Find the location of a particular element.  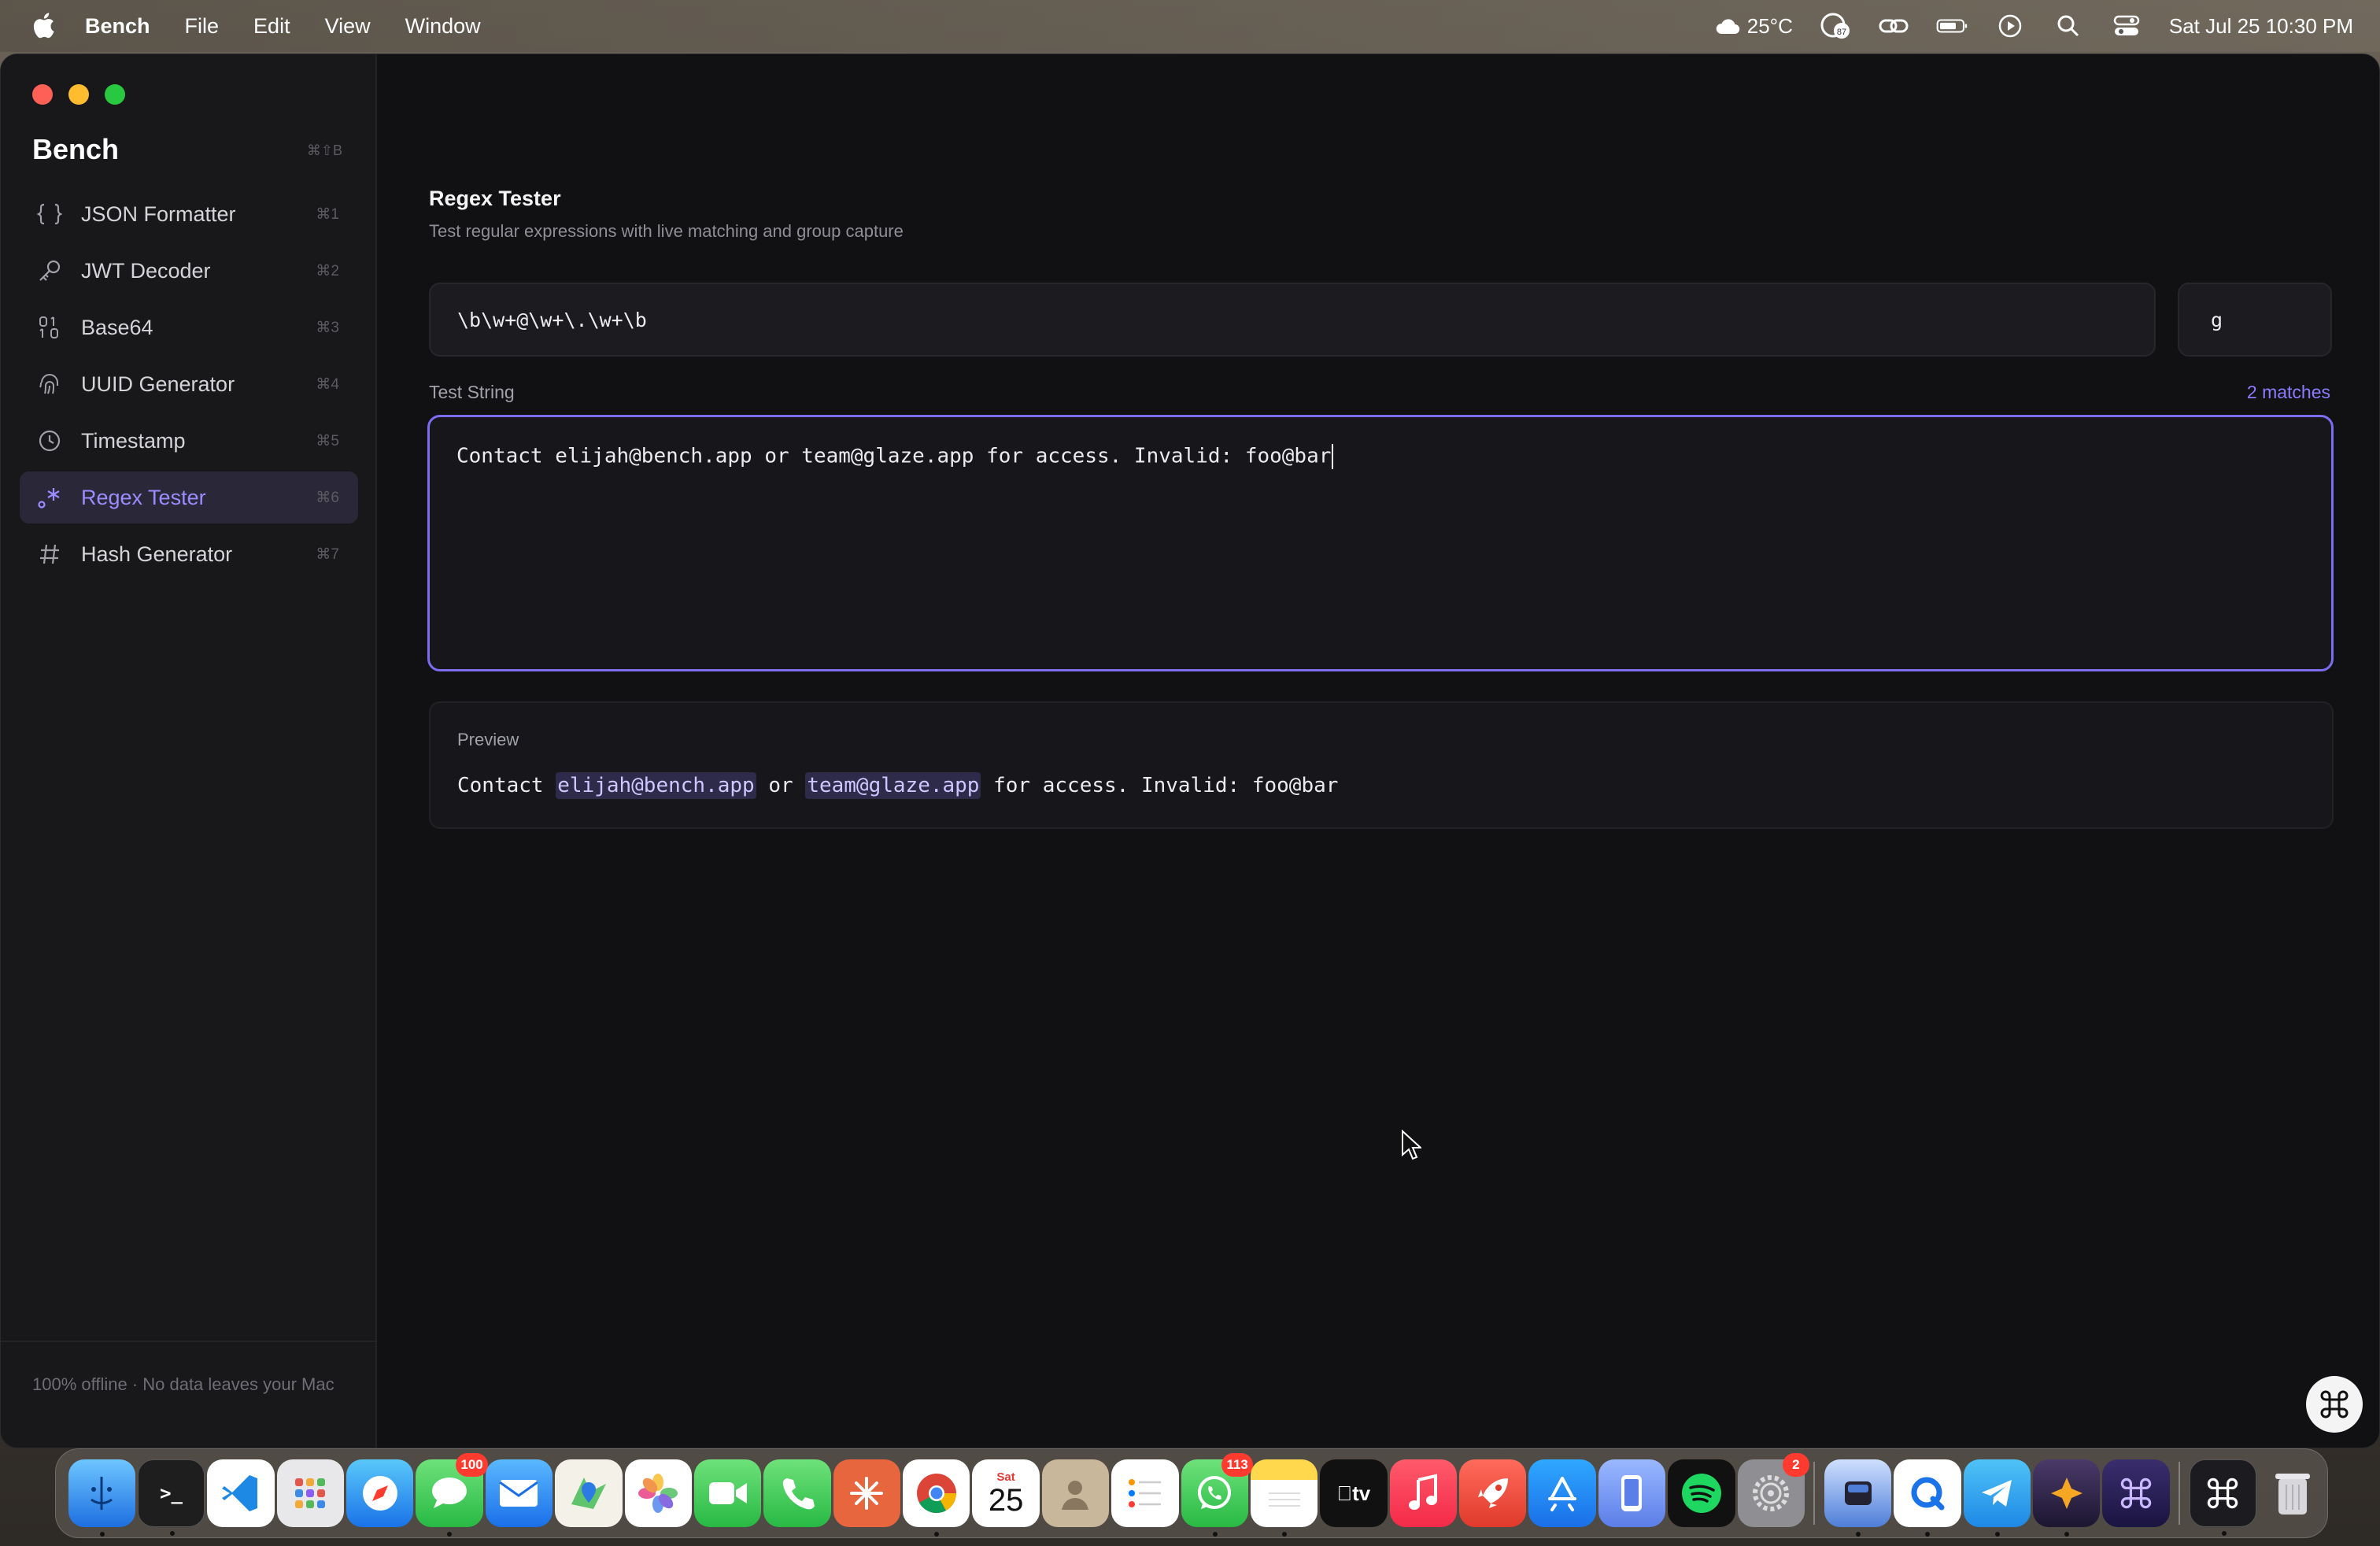

game-icon is located at coordinates (2067, 1498).